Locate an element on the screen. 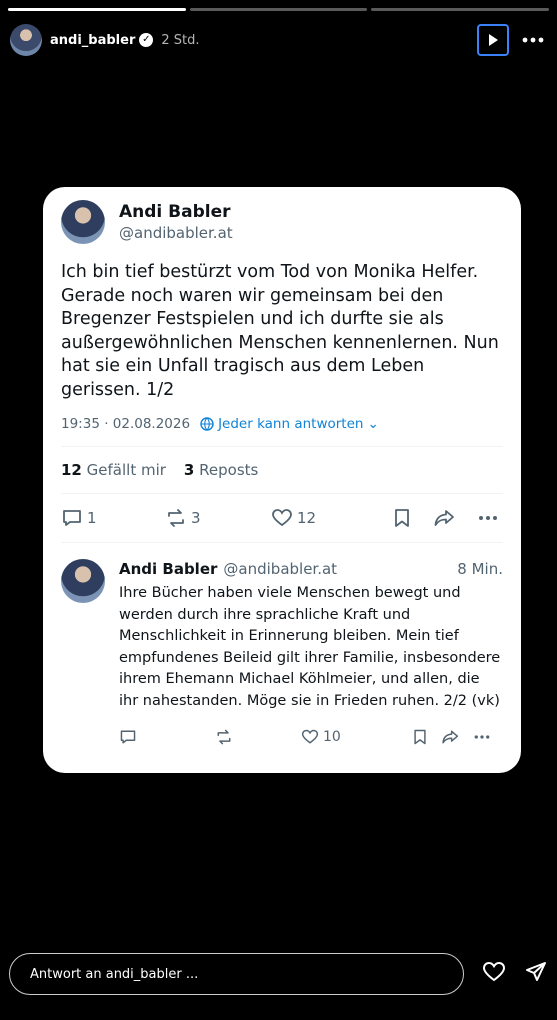 This screenshot has height=1020, width=557. avatar is located at coordinates (26, 40).